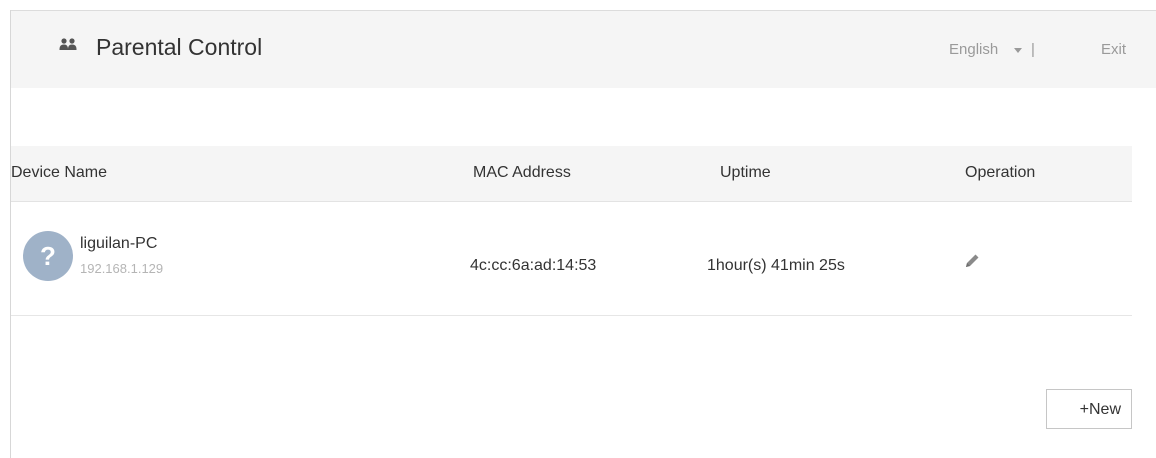 Image resolution: width=1156 pixels, height=458 pixels. What do you see at coordinates (1089, 409) in the screenshot?
I see `add-new-button: +New` at bounding box center [1089, 409].